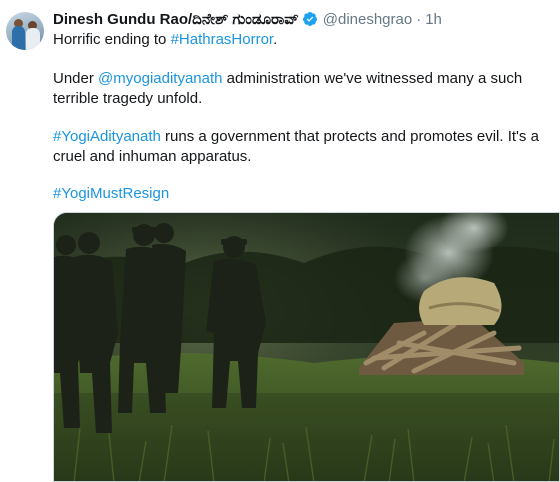 This screenshot has height=482, width=560. I want to click on hashtag-link: #YogiAdityanath, so click(107, 136).